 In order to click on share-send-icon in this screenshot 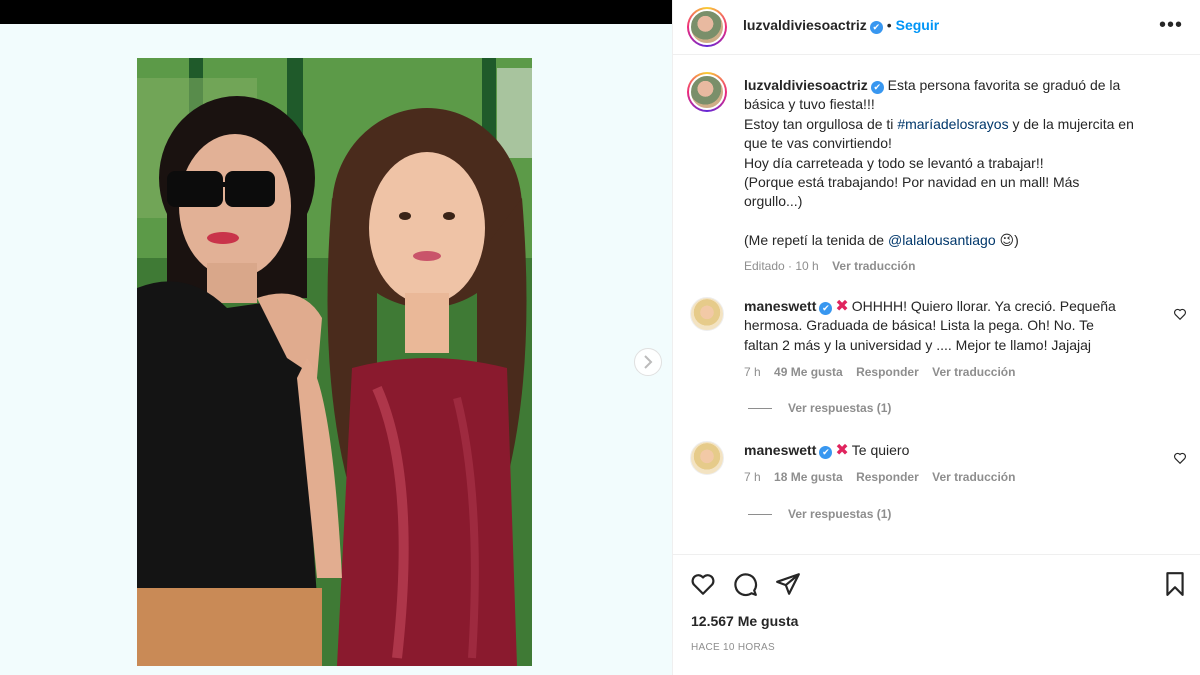, I will do `click(788, 584)`.